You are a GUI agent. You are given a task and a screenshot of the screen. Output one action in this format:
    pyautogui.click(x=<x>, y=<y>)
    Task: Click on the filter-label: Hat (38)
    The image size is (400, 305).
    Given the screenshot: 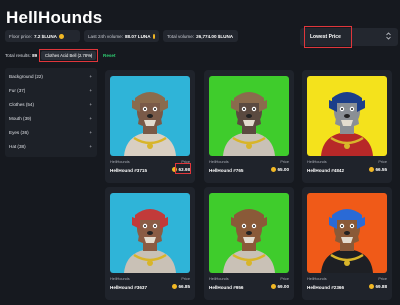 What is the action you would take?
    pyautogui.click(x=17, y=146)
    